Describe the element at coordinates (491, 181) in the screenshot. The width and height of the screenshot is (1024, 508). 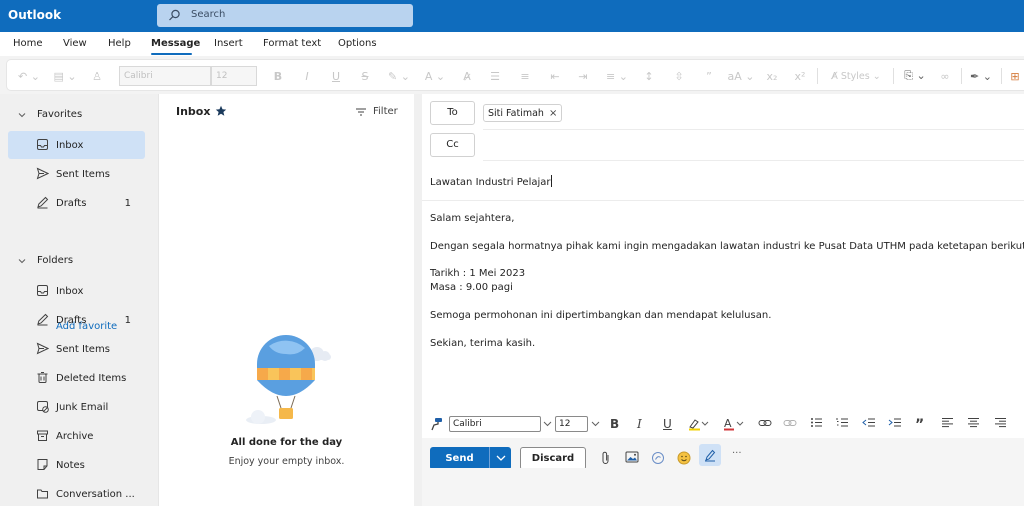
I see `subject-input: Lawatan Industri Pelajar` at that location.